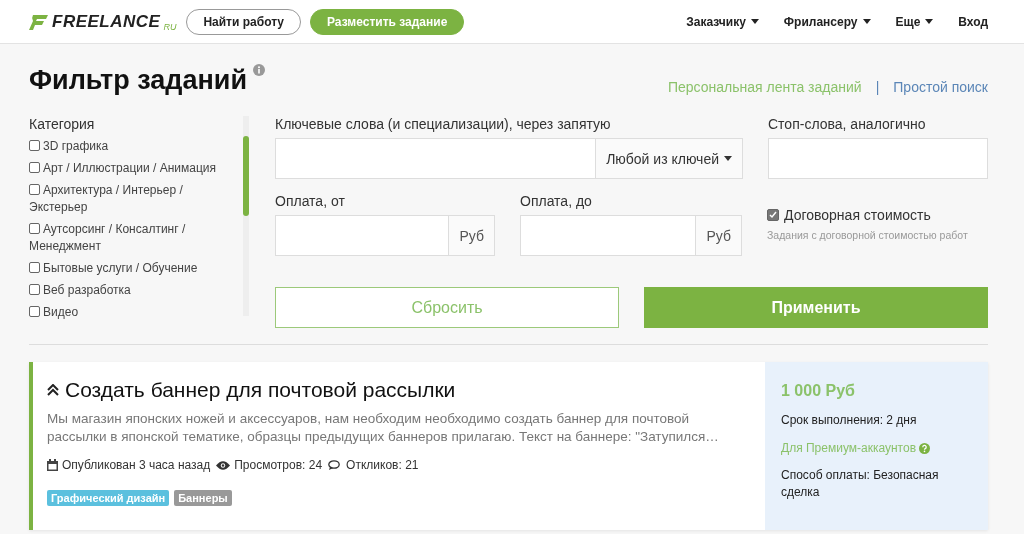 The image size is (1024, 534). Describe the element at coordinates (631, 235) in the screenshot. I see `pay-to-field: Руб` at that location.